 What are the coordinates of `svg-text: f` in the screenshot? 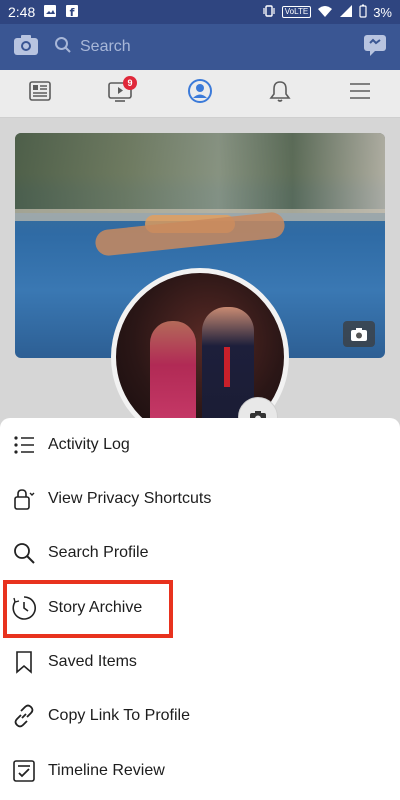 It's located at (72, 12).